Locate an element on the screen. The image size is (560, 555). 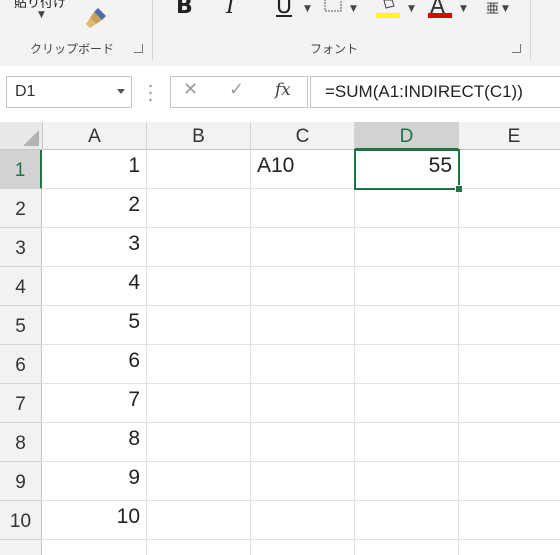
cell-d7 is located at coordinates (407, 403).